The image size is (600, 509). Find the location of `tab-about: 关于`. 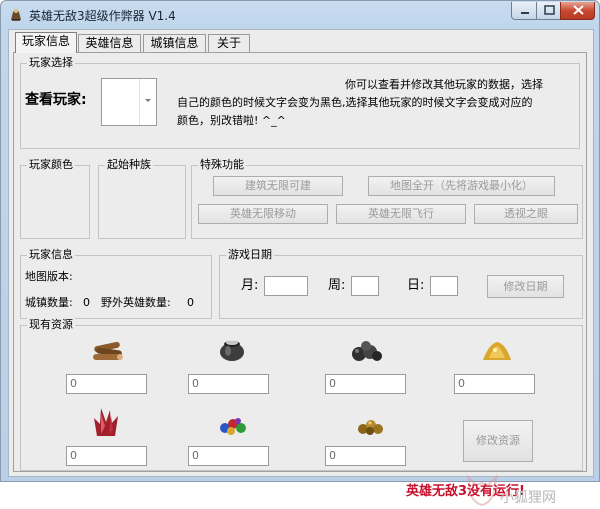

tab-about: 关于 is located at coordinates (229, 43).